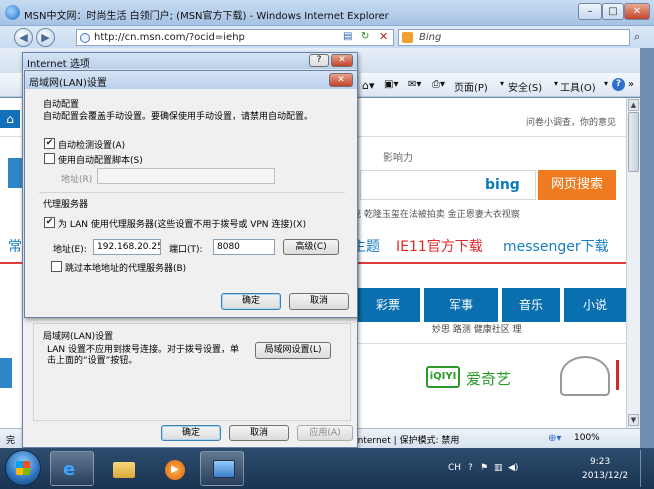  I want to click on search-field: Bing, so click(514, 37).